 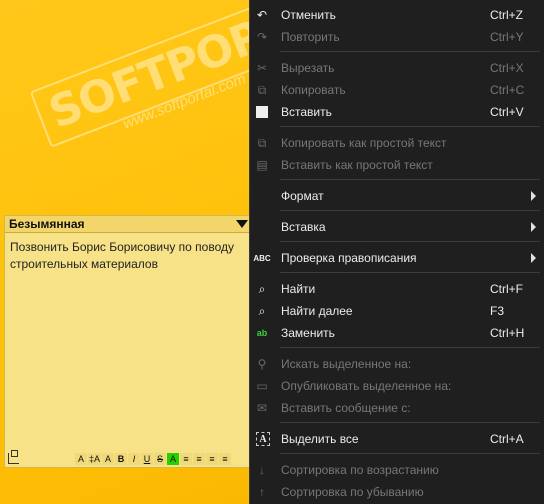 What do you see at coordinates (507, 37) in the screenshot?
I see `menu-item-shortcut: Ctrl+Y` at bounding box center [507, 37].